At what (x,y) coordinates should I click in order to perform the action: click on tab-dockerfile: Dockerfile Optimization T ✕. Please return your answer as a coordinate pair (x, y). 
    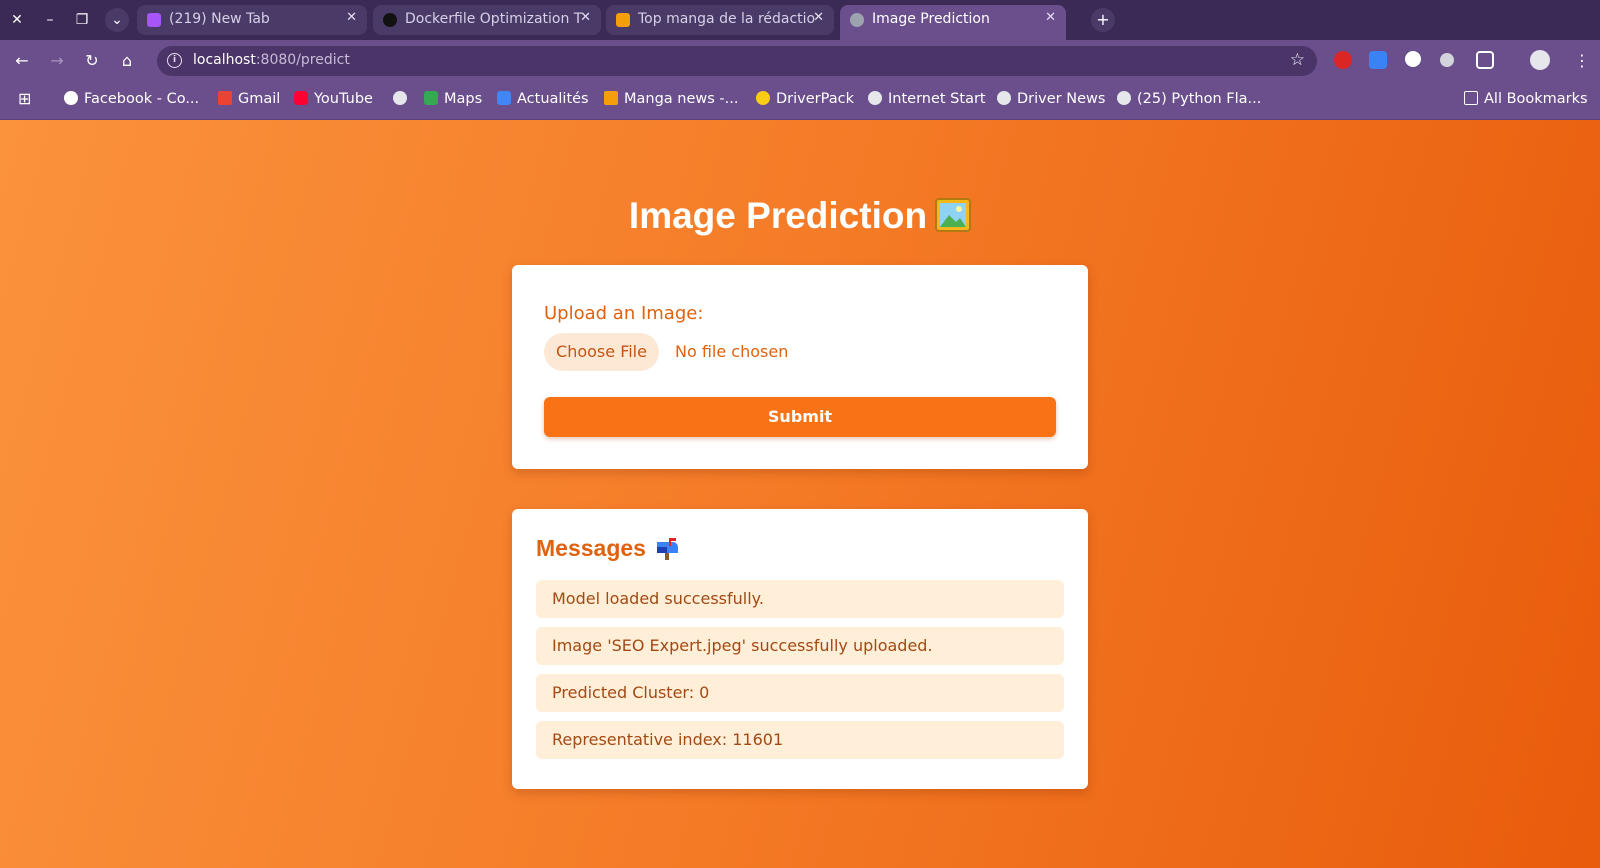
    Looking at the image, I should click on (487, 20).